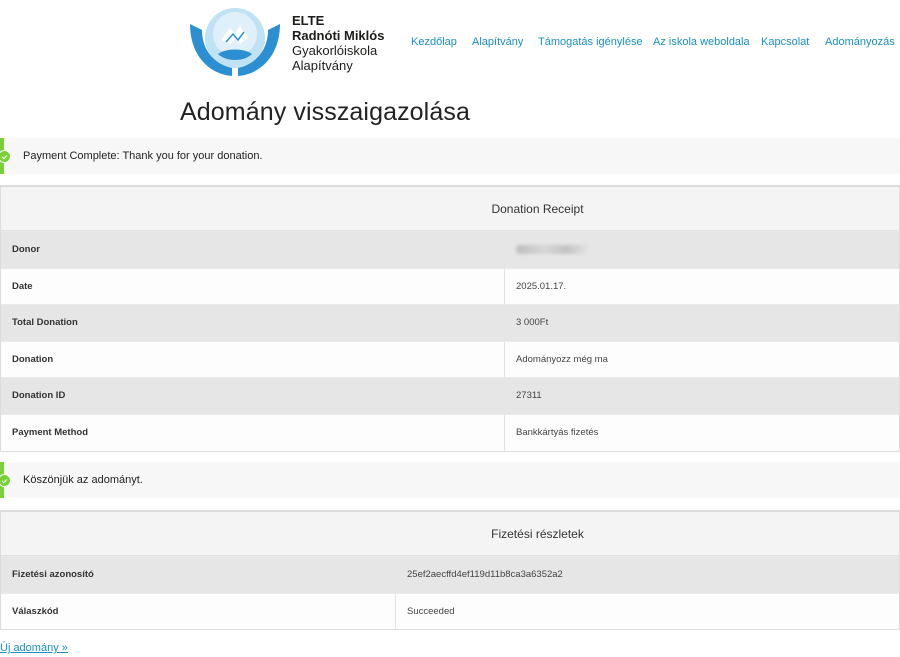 The image size is (900, 657). I want to click on brand-line-1: ELTE, so click(308, 20).